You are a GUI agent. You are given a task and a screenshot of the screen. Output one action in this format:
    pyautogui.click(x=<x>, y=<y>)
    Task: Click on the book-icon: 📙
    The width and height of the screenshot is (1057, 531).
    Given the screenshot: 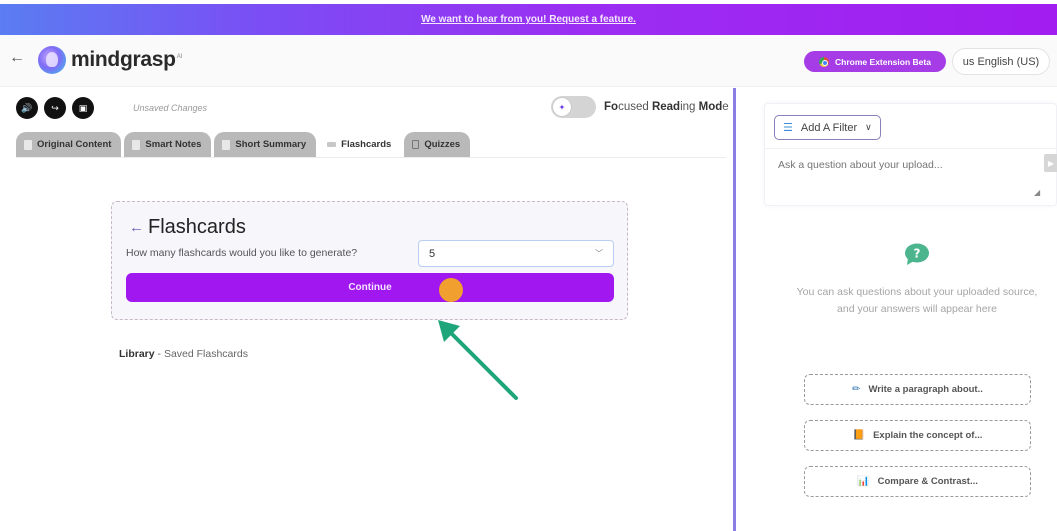 What is the action you would take?
    pyautogui.click(x=859, y=435)
    